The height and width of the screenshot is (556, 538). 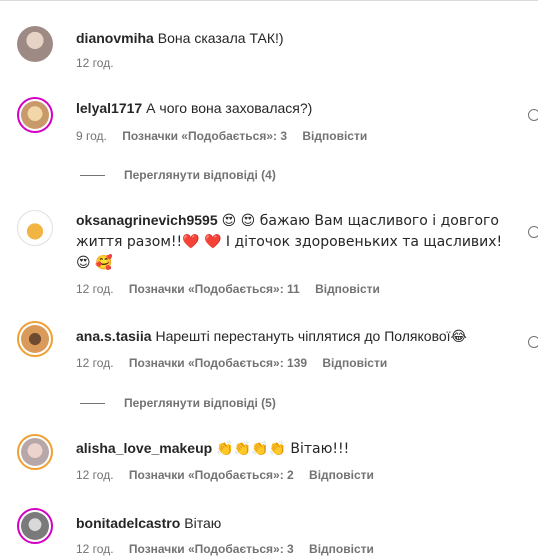 What do you see at coordinates (203, 523) in the screenshot?
I see `comment-text: Вітаю` at bounding box center [203, 523].